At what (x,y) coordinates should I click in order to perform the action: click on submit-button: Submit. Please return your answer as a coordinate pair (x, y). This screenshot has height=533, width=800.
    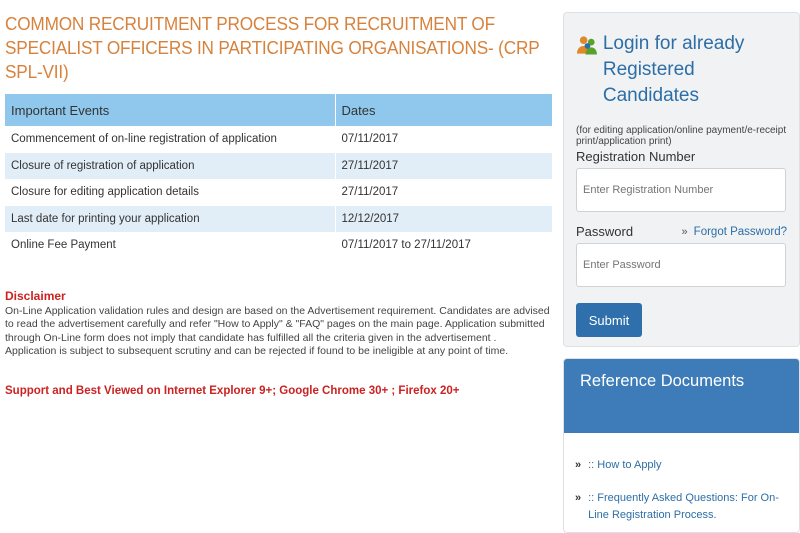
    Looking at the image, I should click on (609, 320).